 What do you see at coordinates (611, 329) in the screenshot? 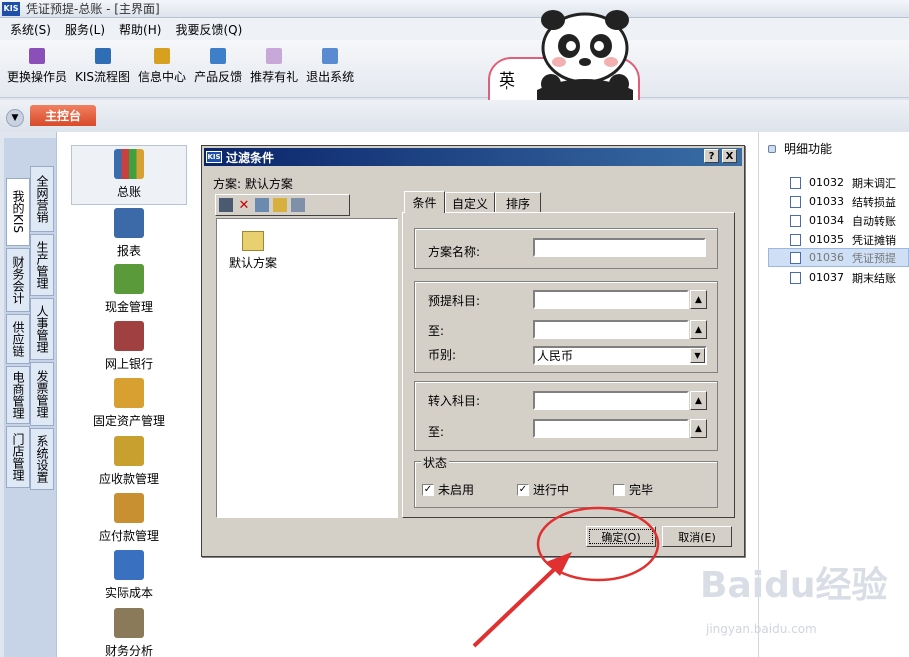
I see `accrual-to-input` at bounding box center [611, 329].